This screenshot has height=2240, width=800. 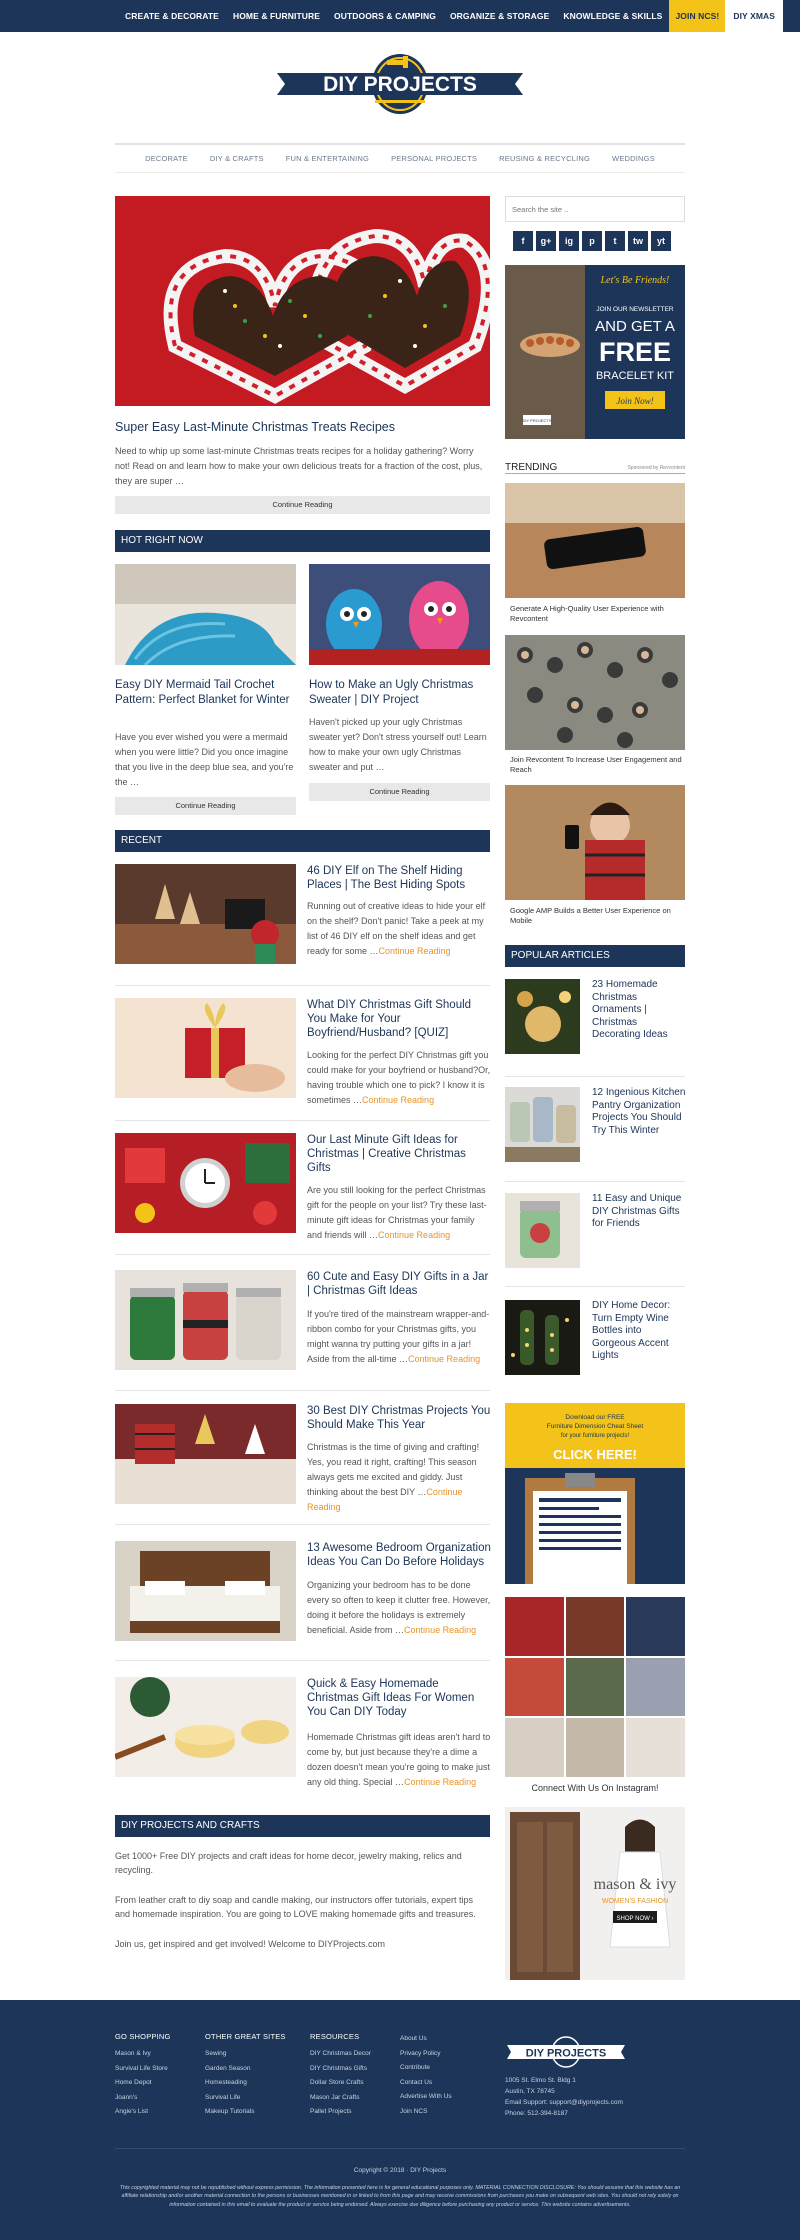 What do you see at coordinates (434, 158) in the screenshot?
I see `nav-personal-projects: PERSONAL PROJECTS` at bounding box center [434, 158].